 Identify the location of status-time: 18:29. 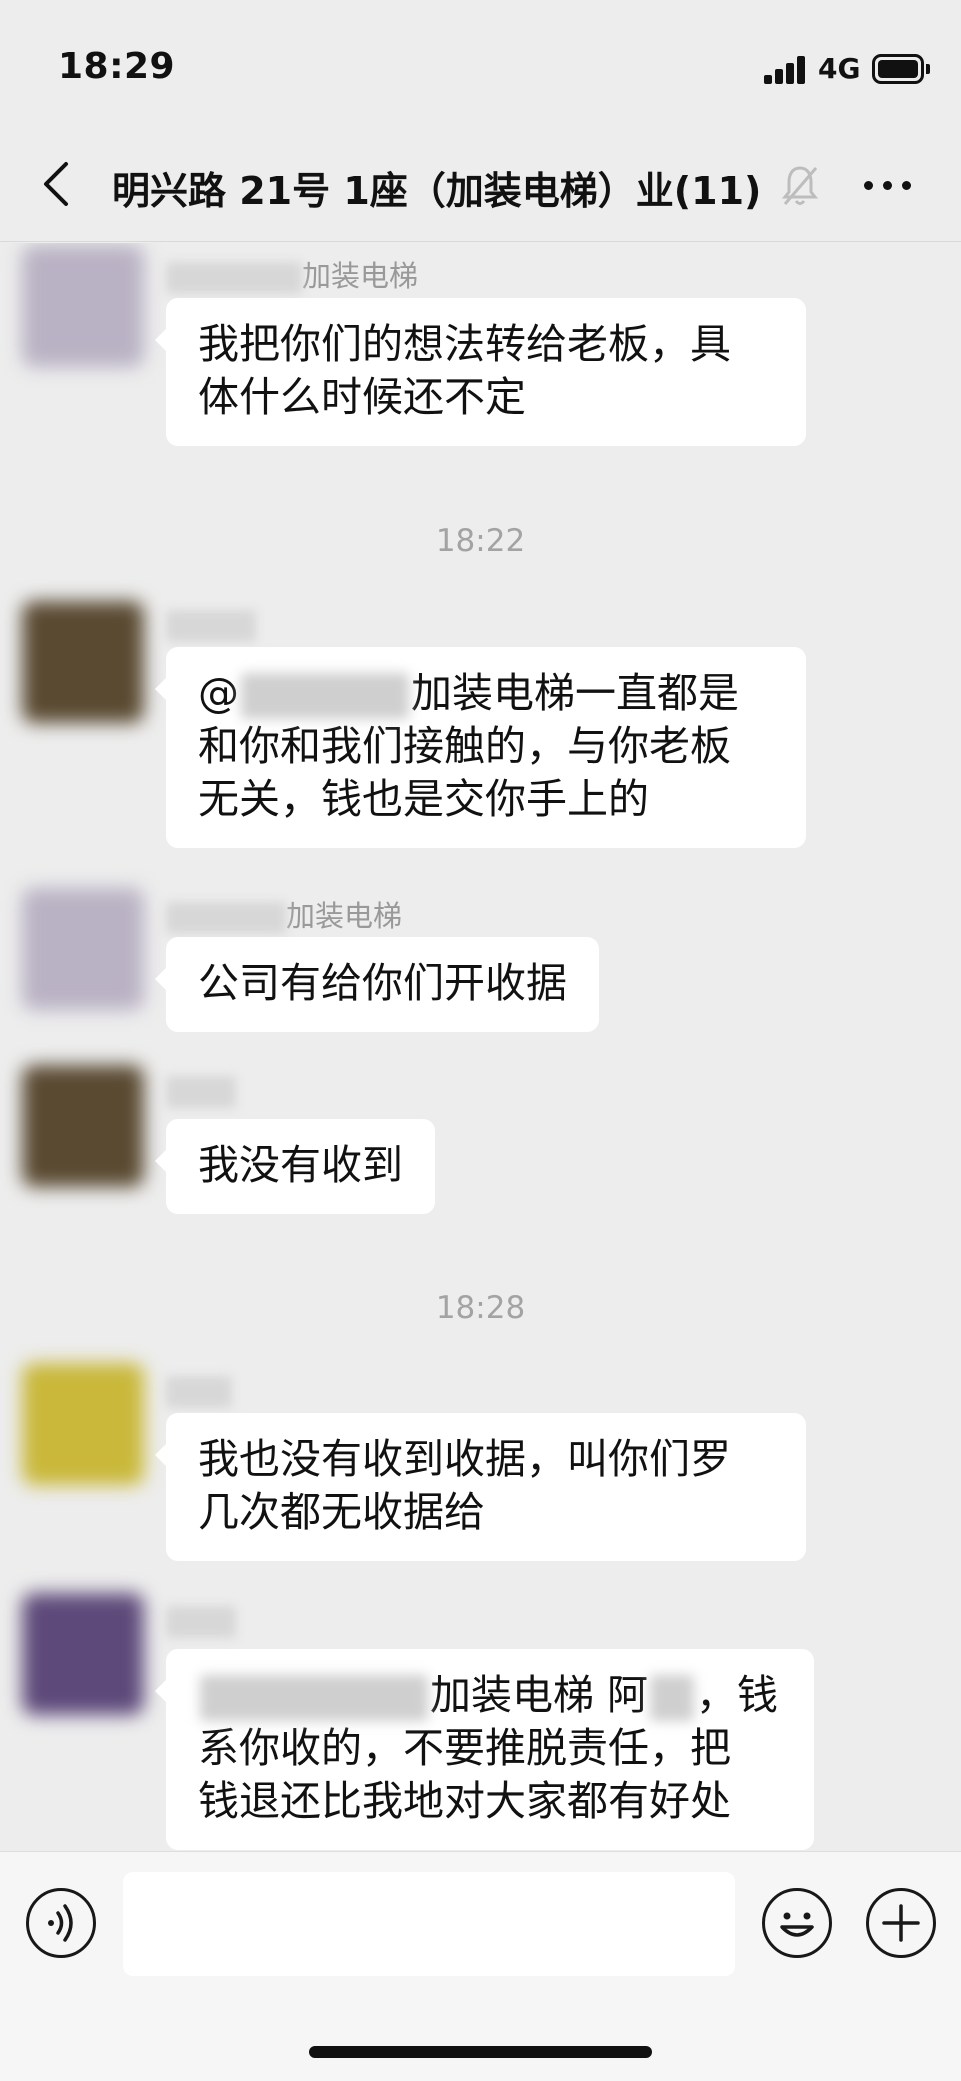
(117, 66).